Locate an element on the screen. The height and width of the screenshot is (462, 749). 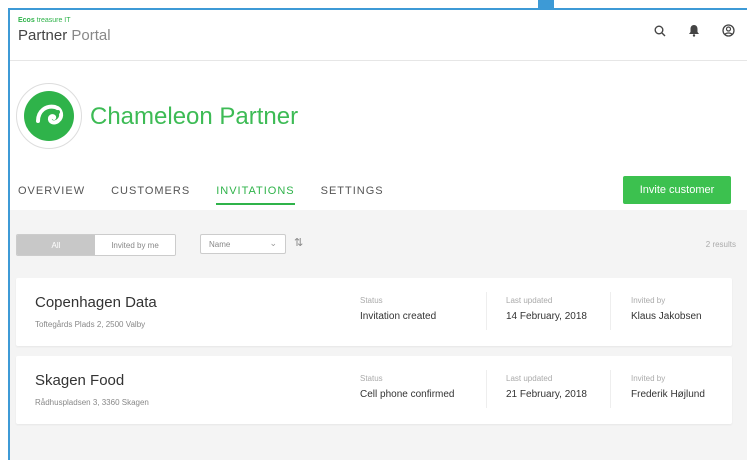
sort-by-value: Name is located at coordinates (220, 244).